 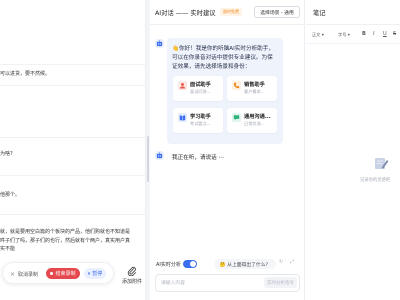 What do you see at coordinates (385, 34) in the screenshot?
I see `underline-button: U` at bounding box center [385, 34].